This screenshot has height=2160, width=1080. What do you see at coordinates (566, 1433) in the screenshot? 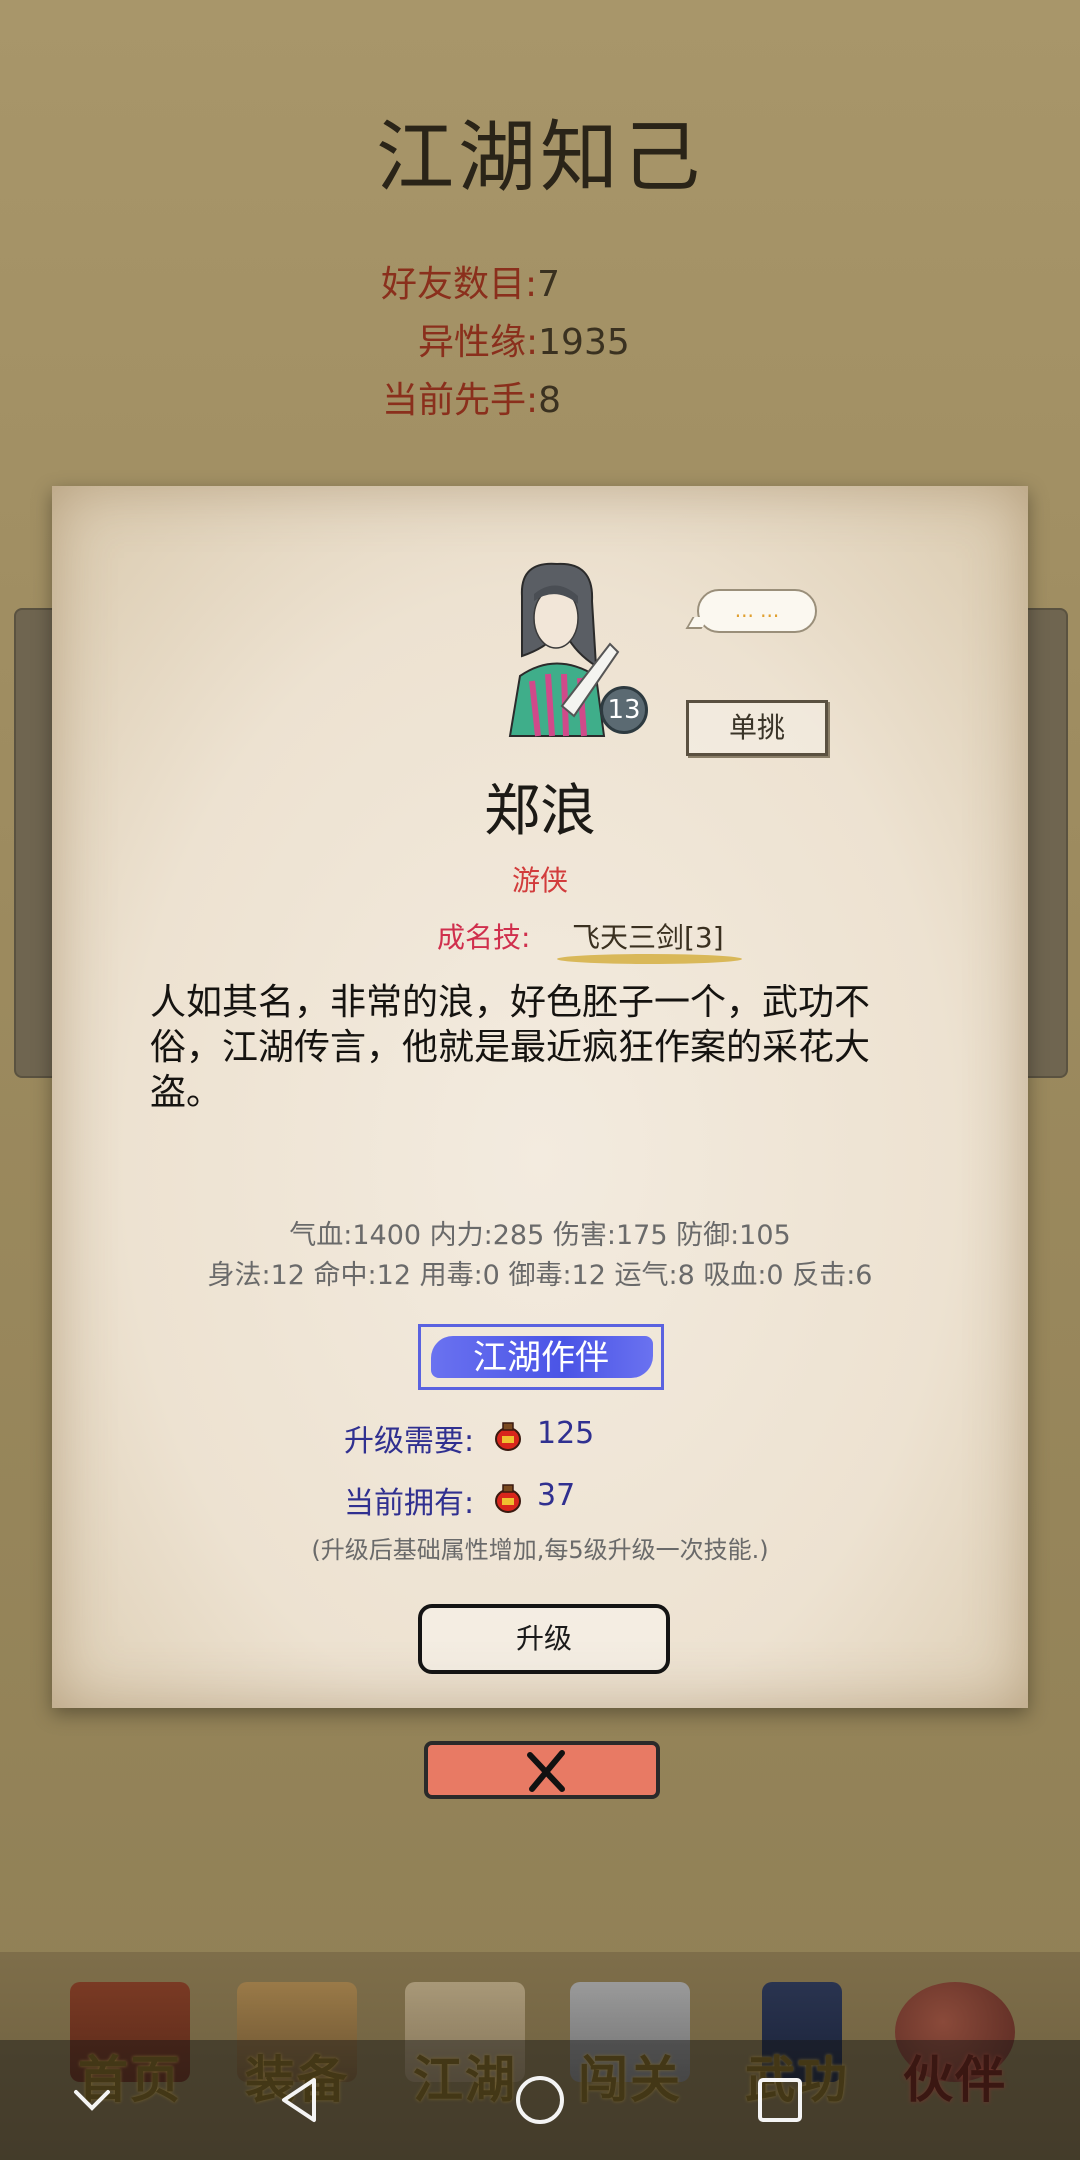
I see `upgrade-cost-value: 125` at bounding box center [566, 1433].